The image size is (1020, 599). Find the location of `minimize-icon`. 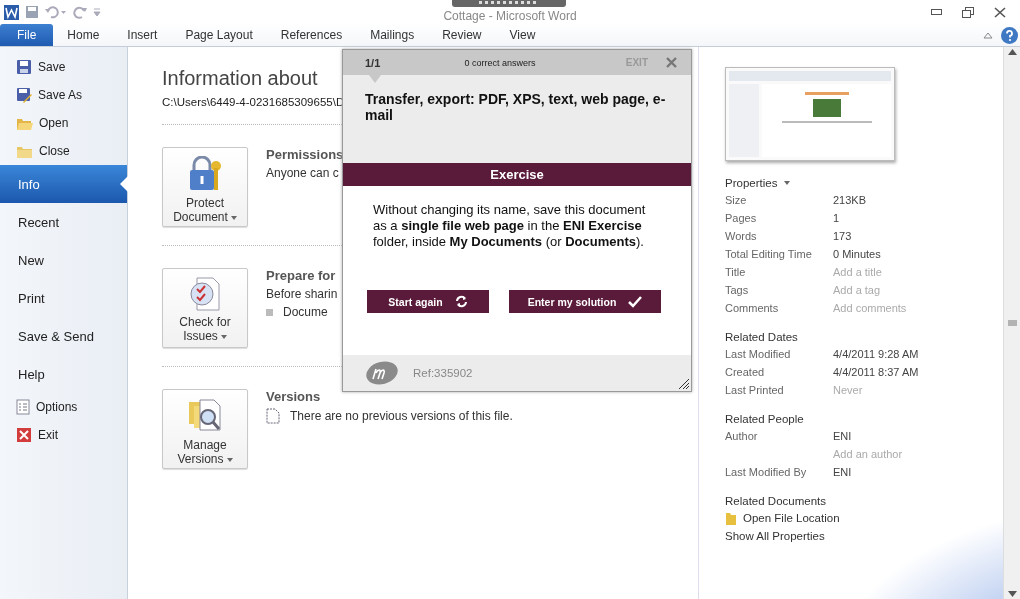

minimize-icon is located at coordinates (936, 12).